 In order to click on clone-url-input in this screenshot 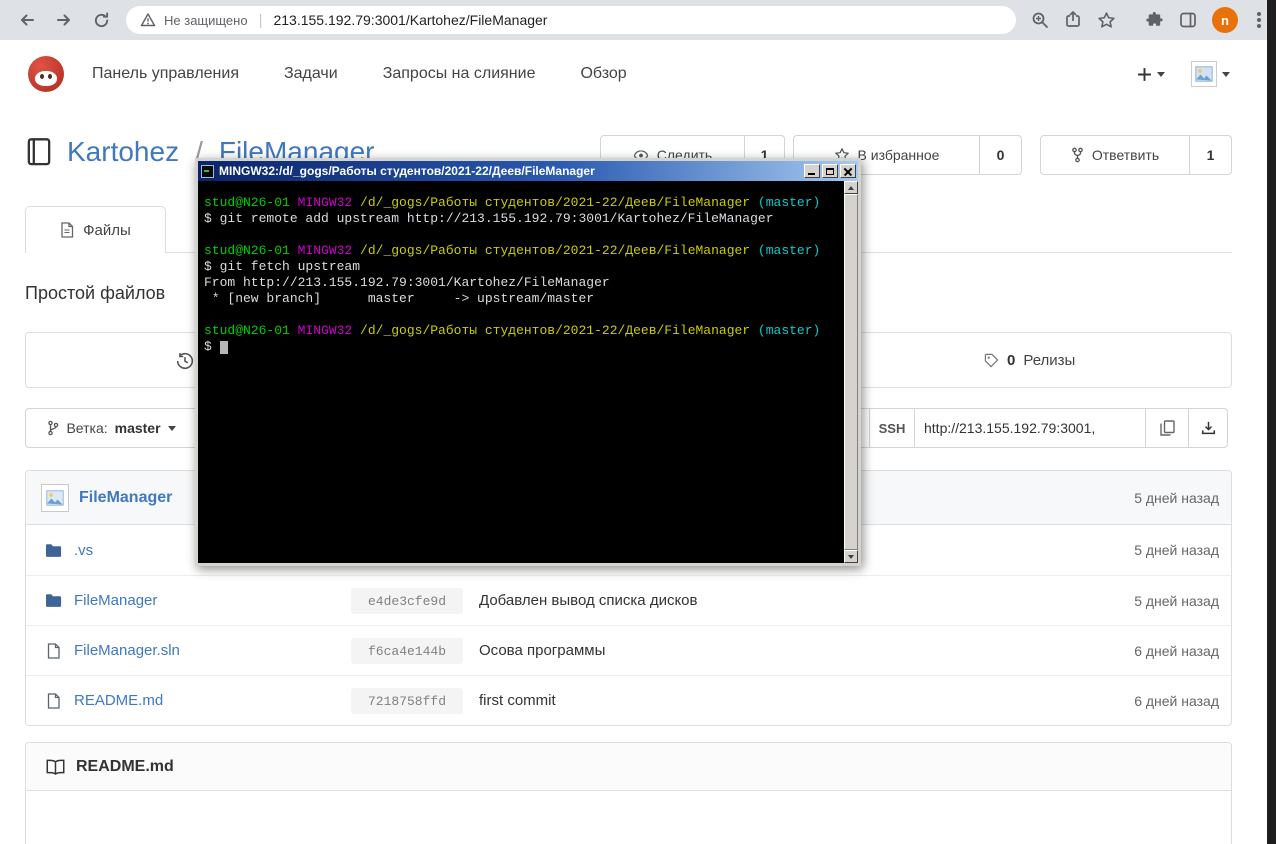, I will do `click(1030, 428)`.